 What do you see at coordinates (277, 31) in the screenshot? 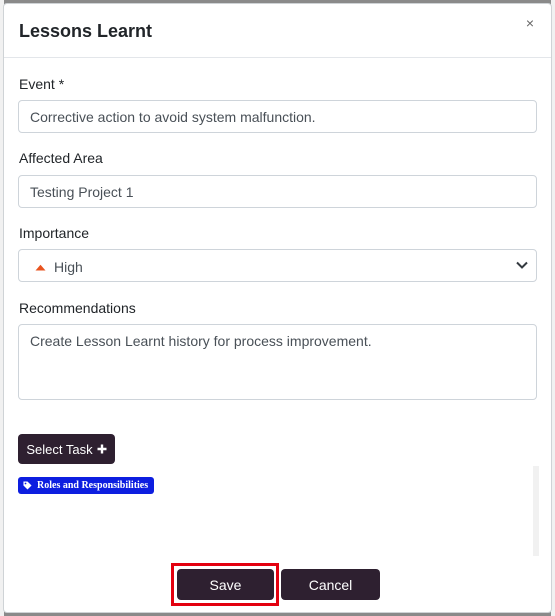
I see `modal-header: Lessons Learnt ×` at bounding box center [277, 31].